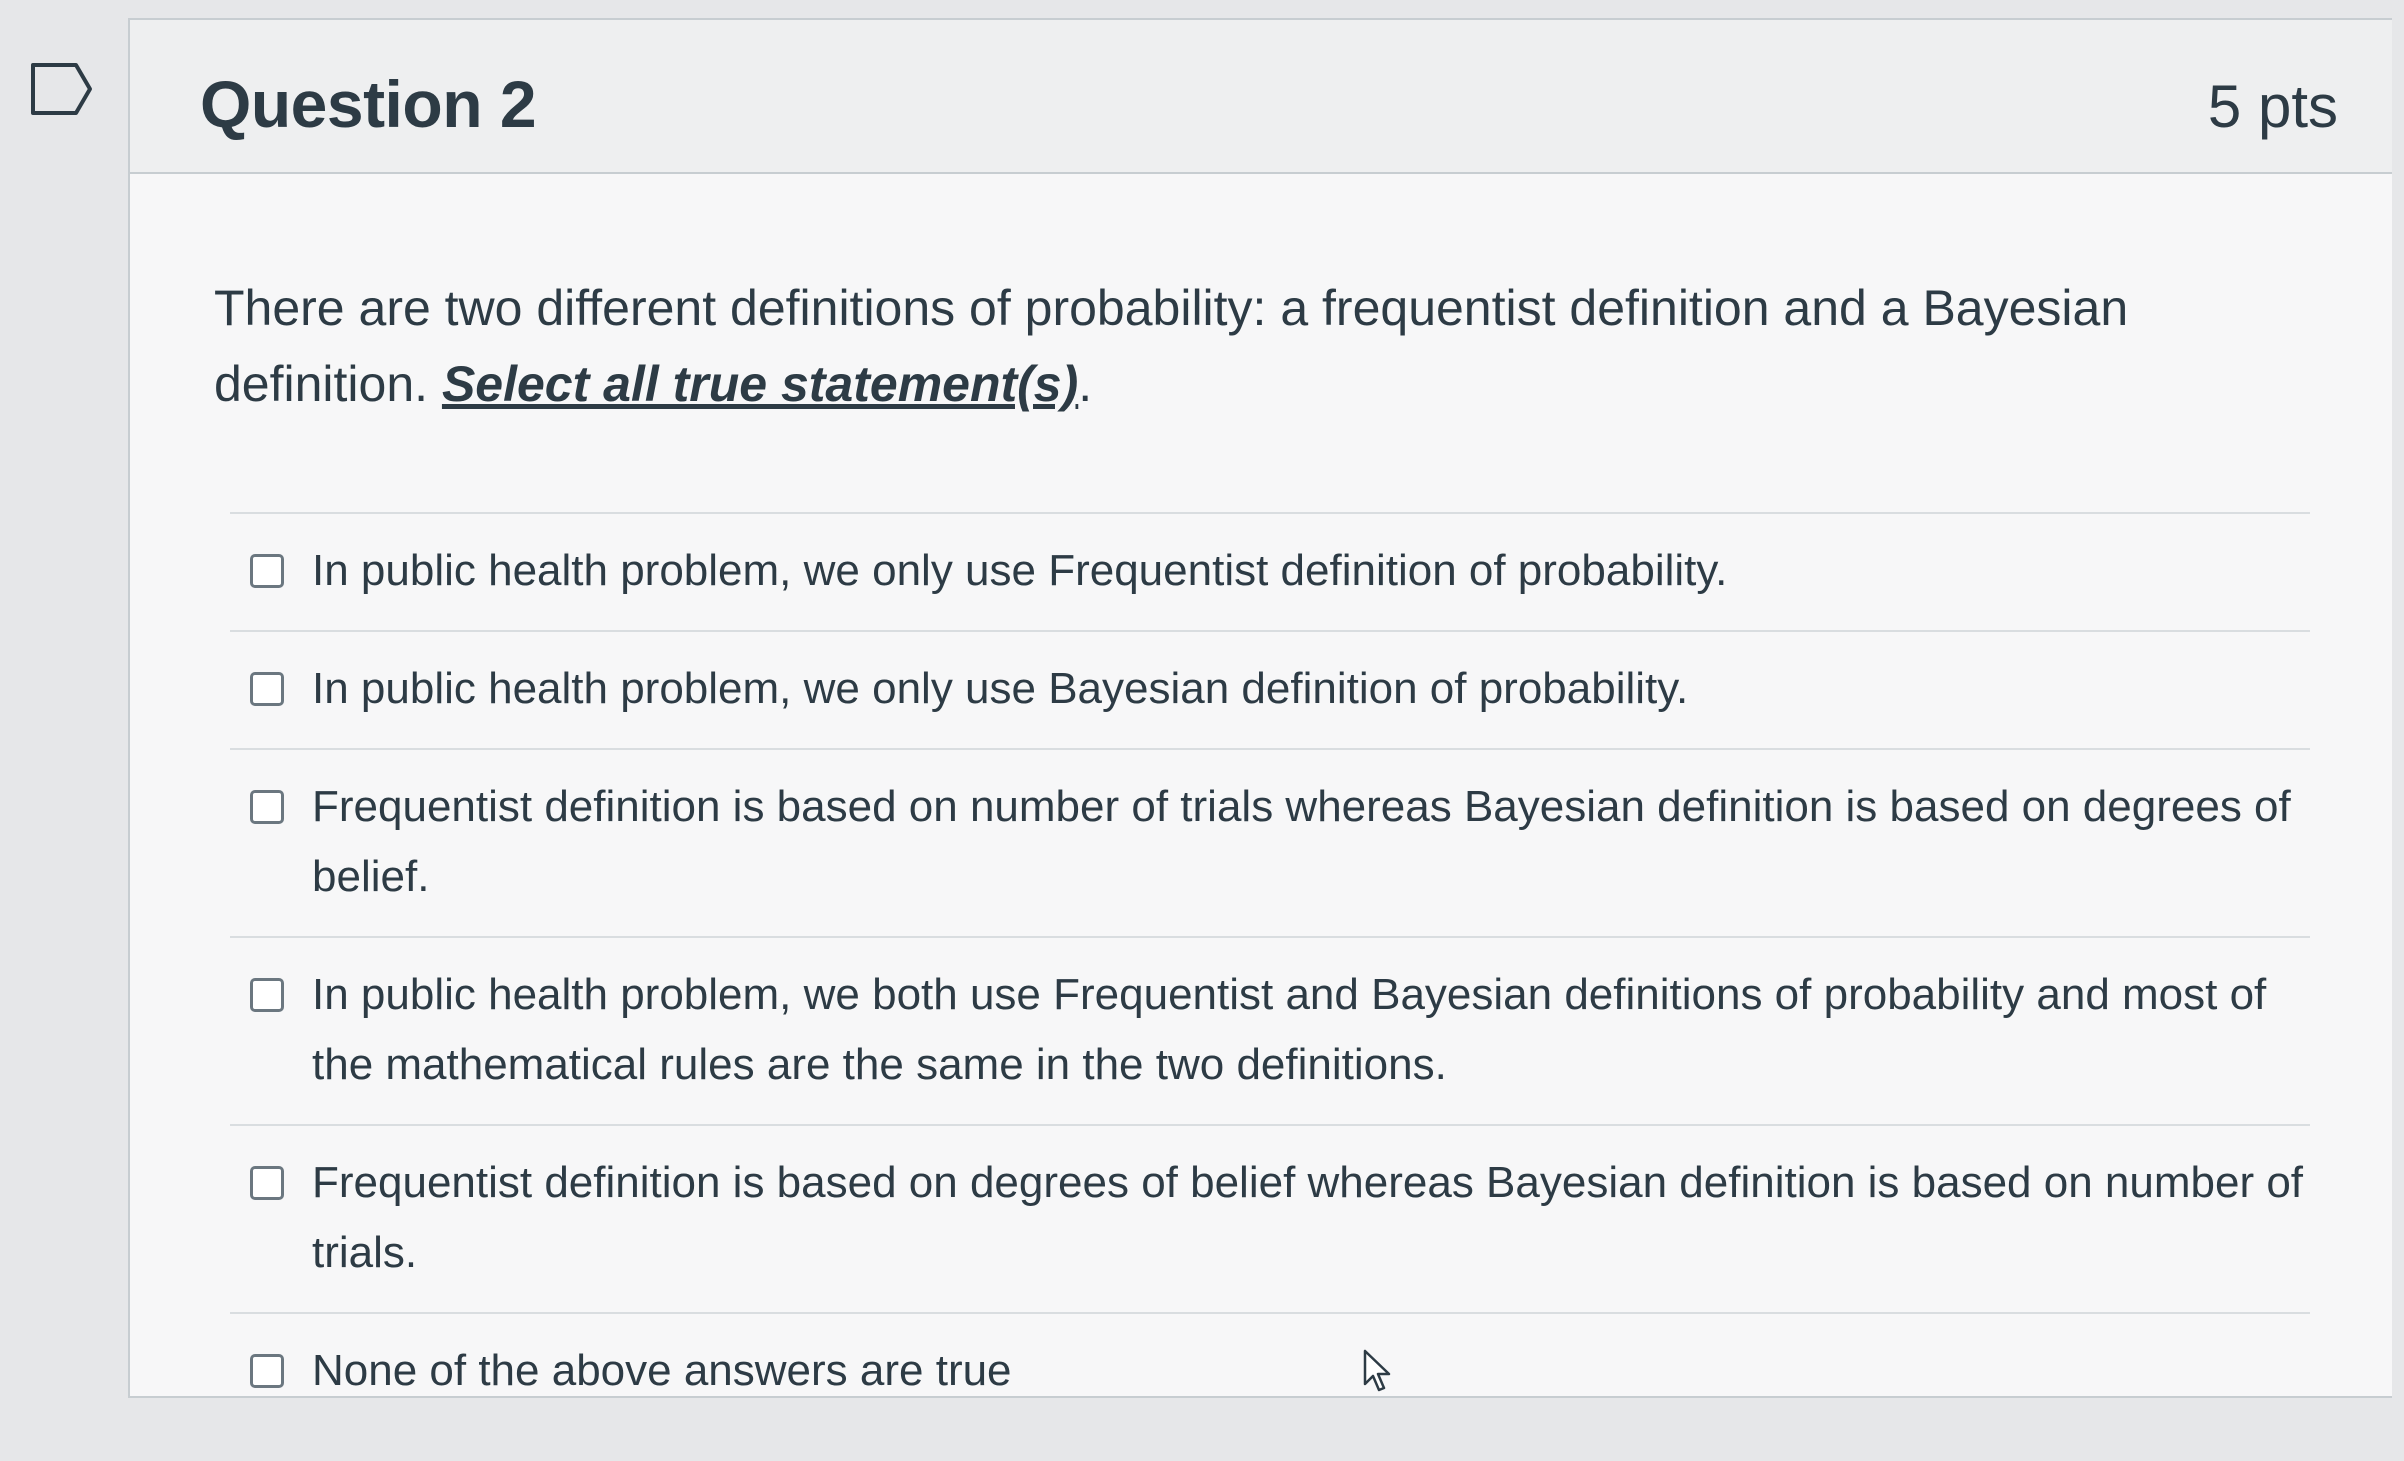 The image size is (2404, 1461). What do you see at coordinates (1261, 97) in the screenshot?
I see `question-header: Question 2 5 pts` at bounding box center [1261, 97].